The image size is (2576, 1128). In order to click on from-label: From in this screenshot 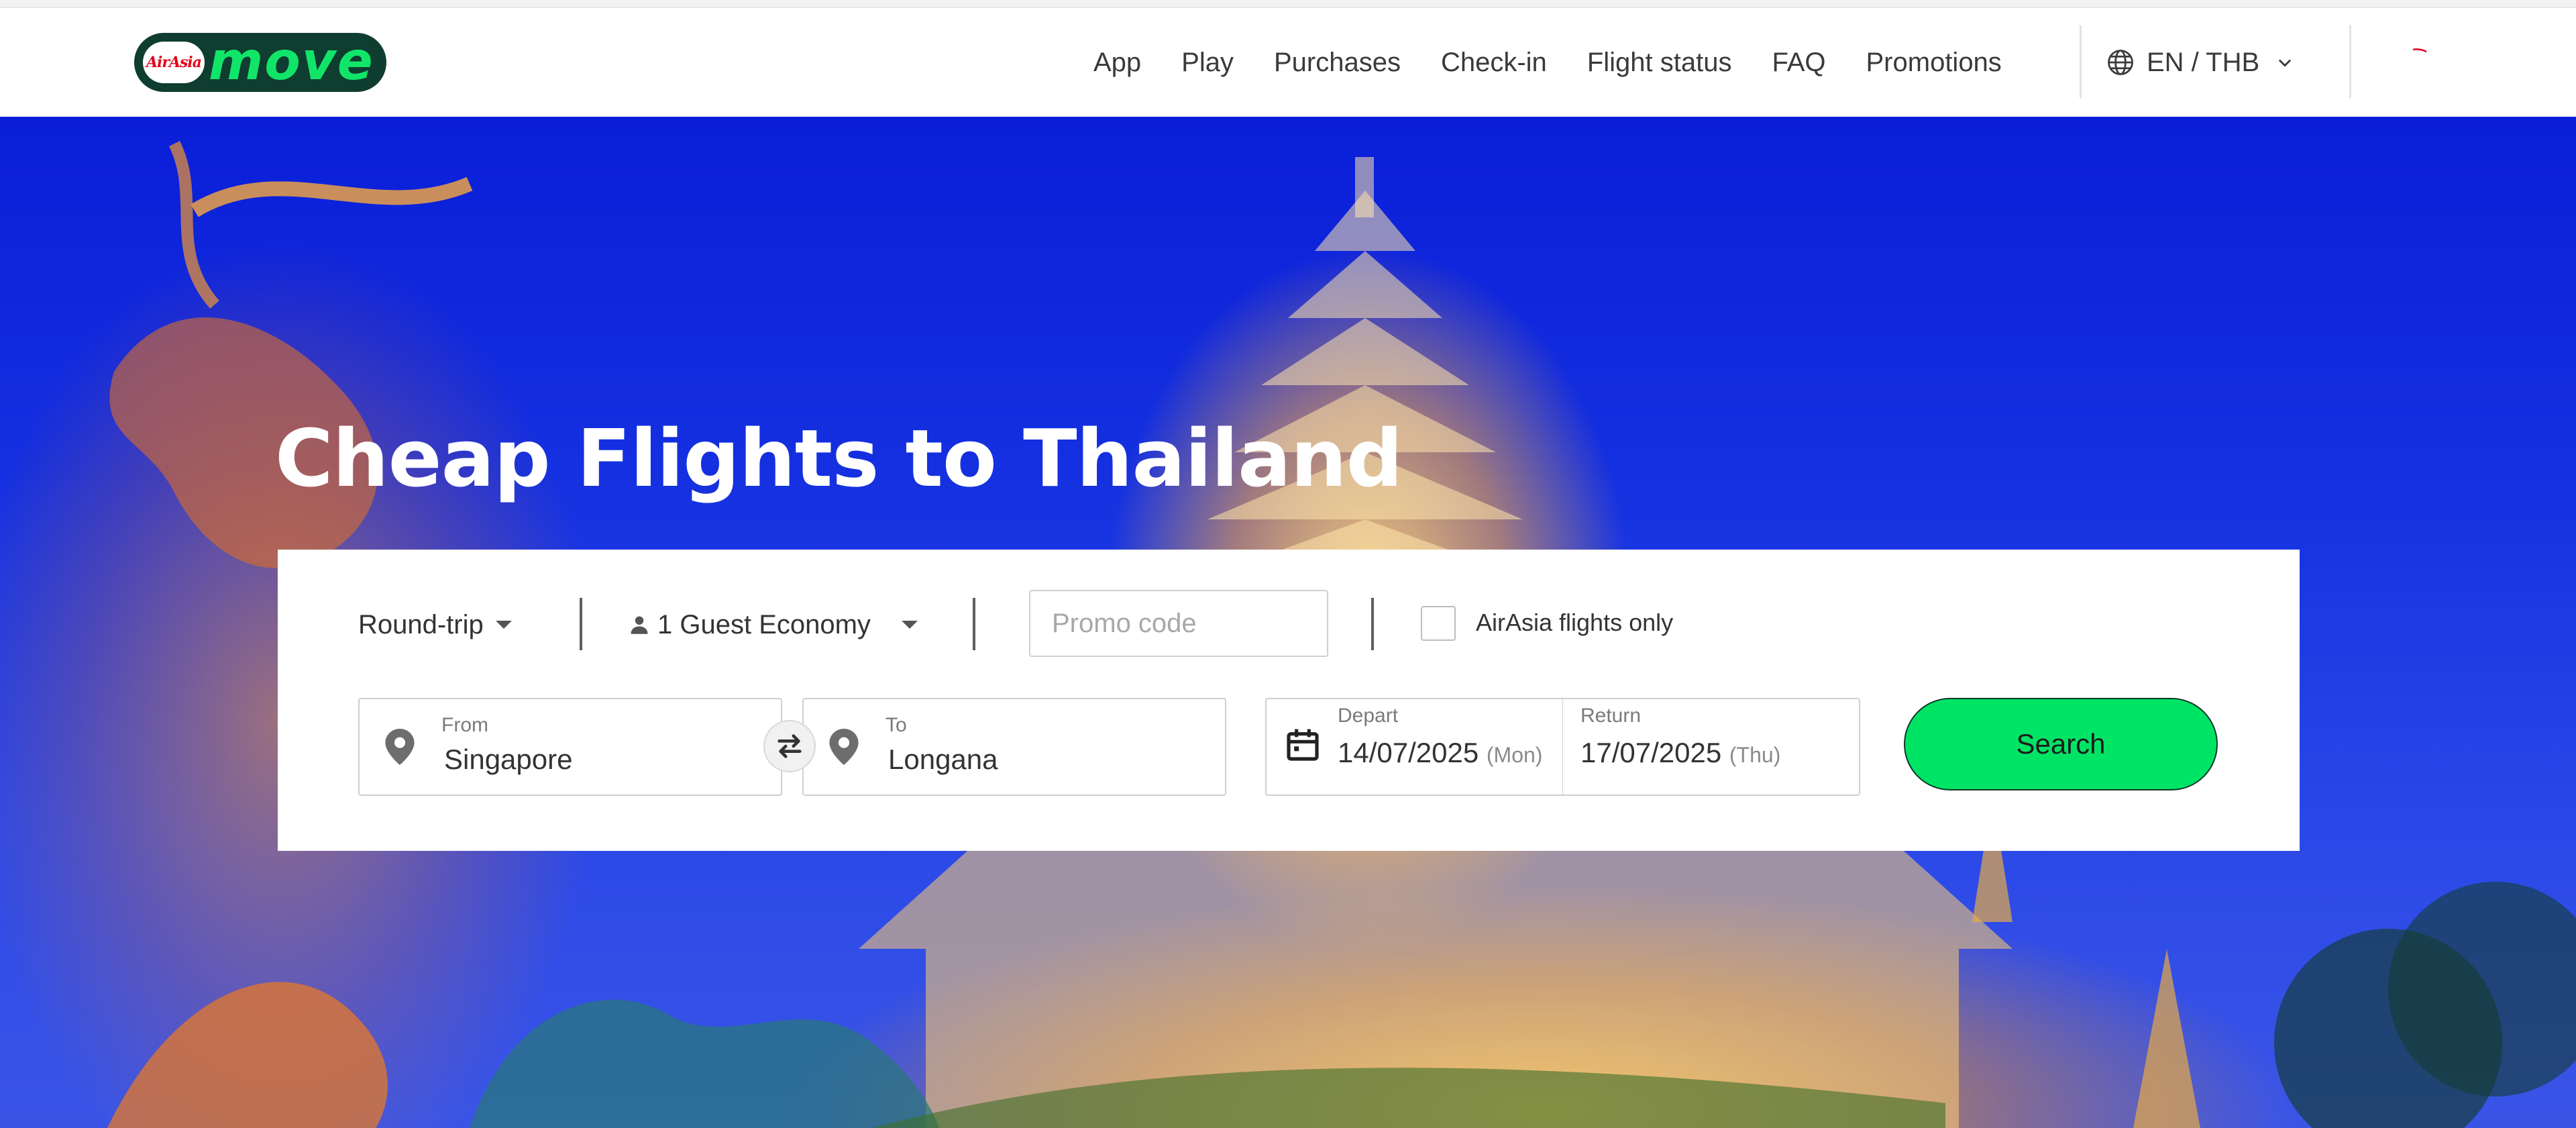, I will do `click(464, 725)`.